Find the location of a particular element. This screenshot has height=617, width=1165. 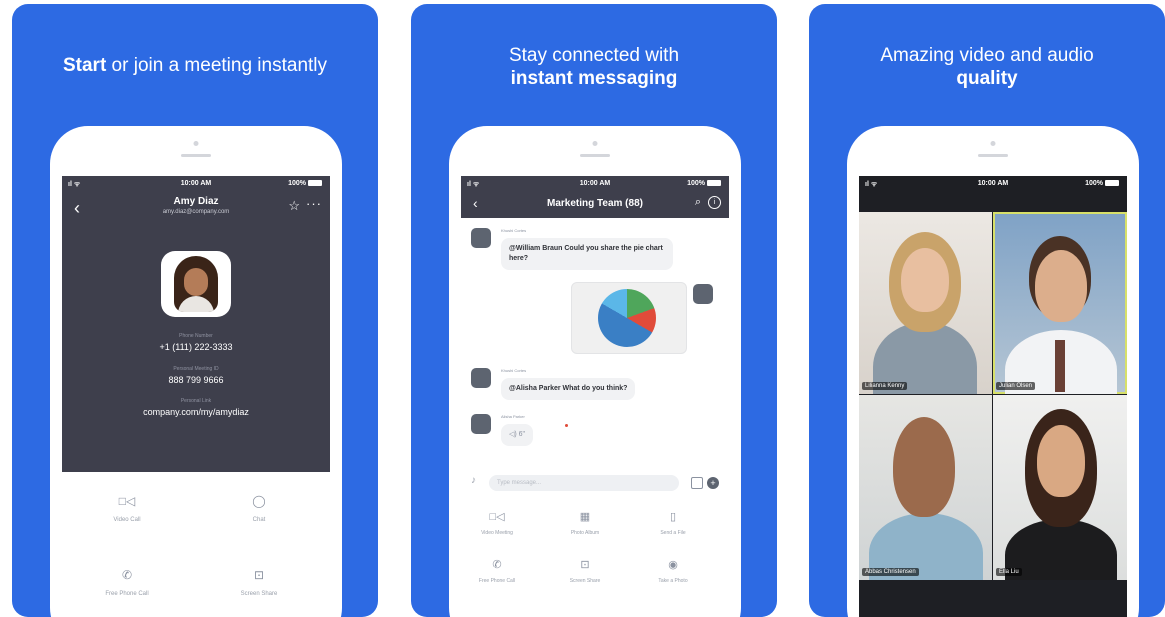

participant-name: Lilianna Kenny is located at coordinates (885, 386).